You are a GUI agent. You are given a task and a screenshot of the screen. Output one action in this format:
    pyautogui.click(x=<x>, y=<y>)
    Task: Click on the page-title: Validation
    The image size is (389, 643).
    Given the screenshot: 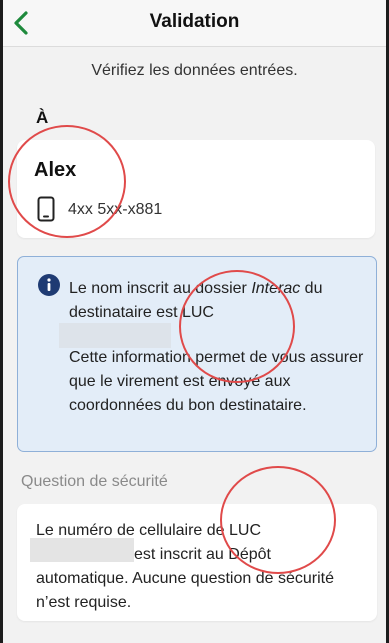 What is the action you would take?
    pyautogui.click(x=194, y=21)
    